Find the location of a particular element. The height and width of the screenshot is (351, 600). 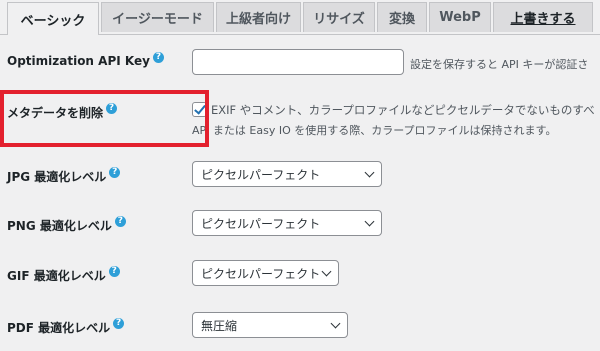

tab-resize: リサイズ is located at coordinates (339, 17).